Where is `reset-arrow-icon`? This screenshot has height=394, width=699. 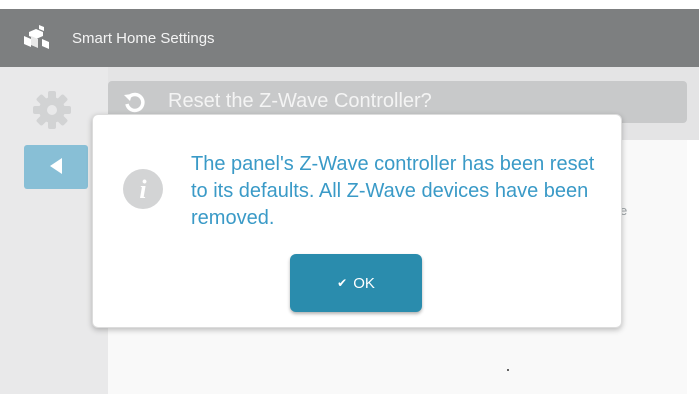
reset-arrow-icon is located at coordinates (134, 102).